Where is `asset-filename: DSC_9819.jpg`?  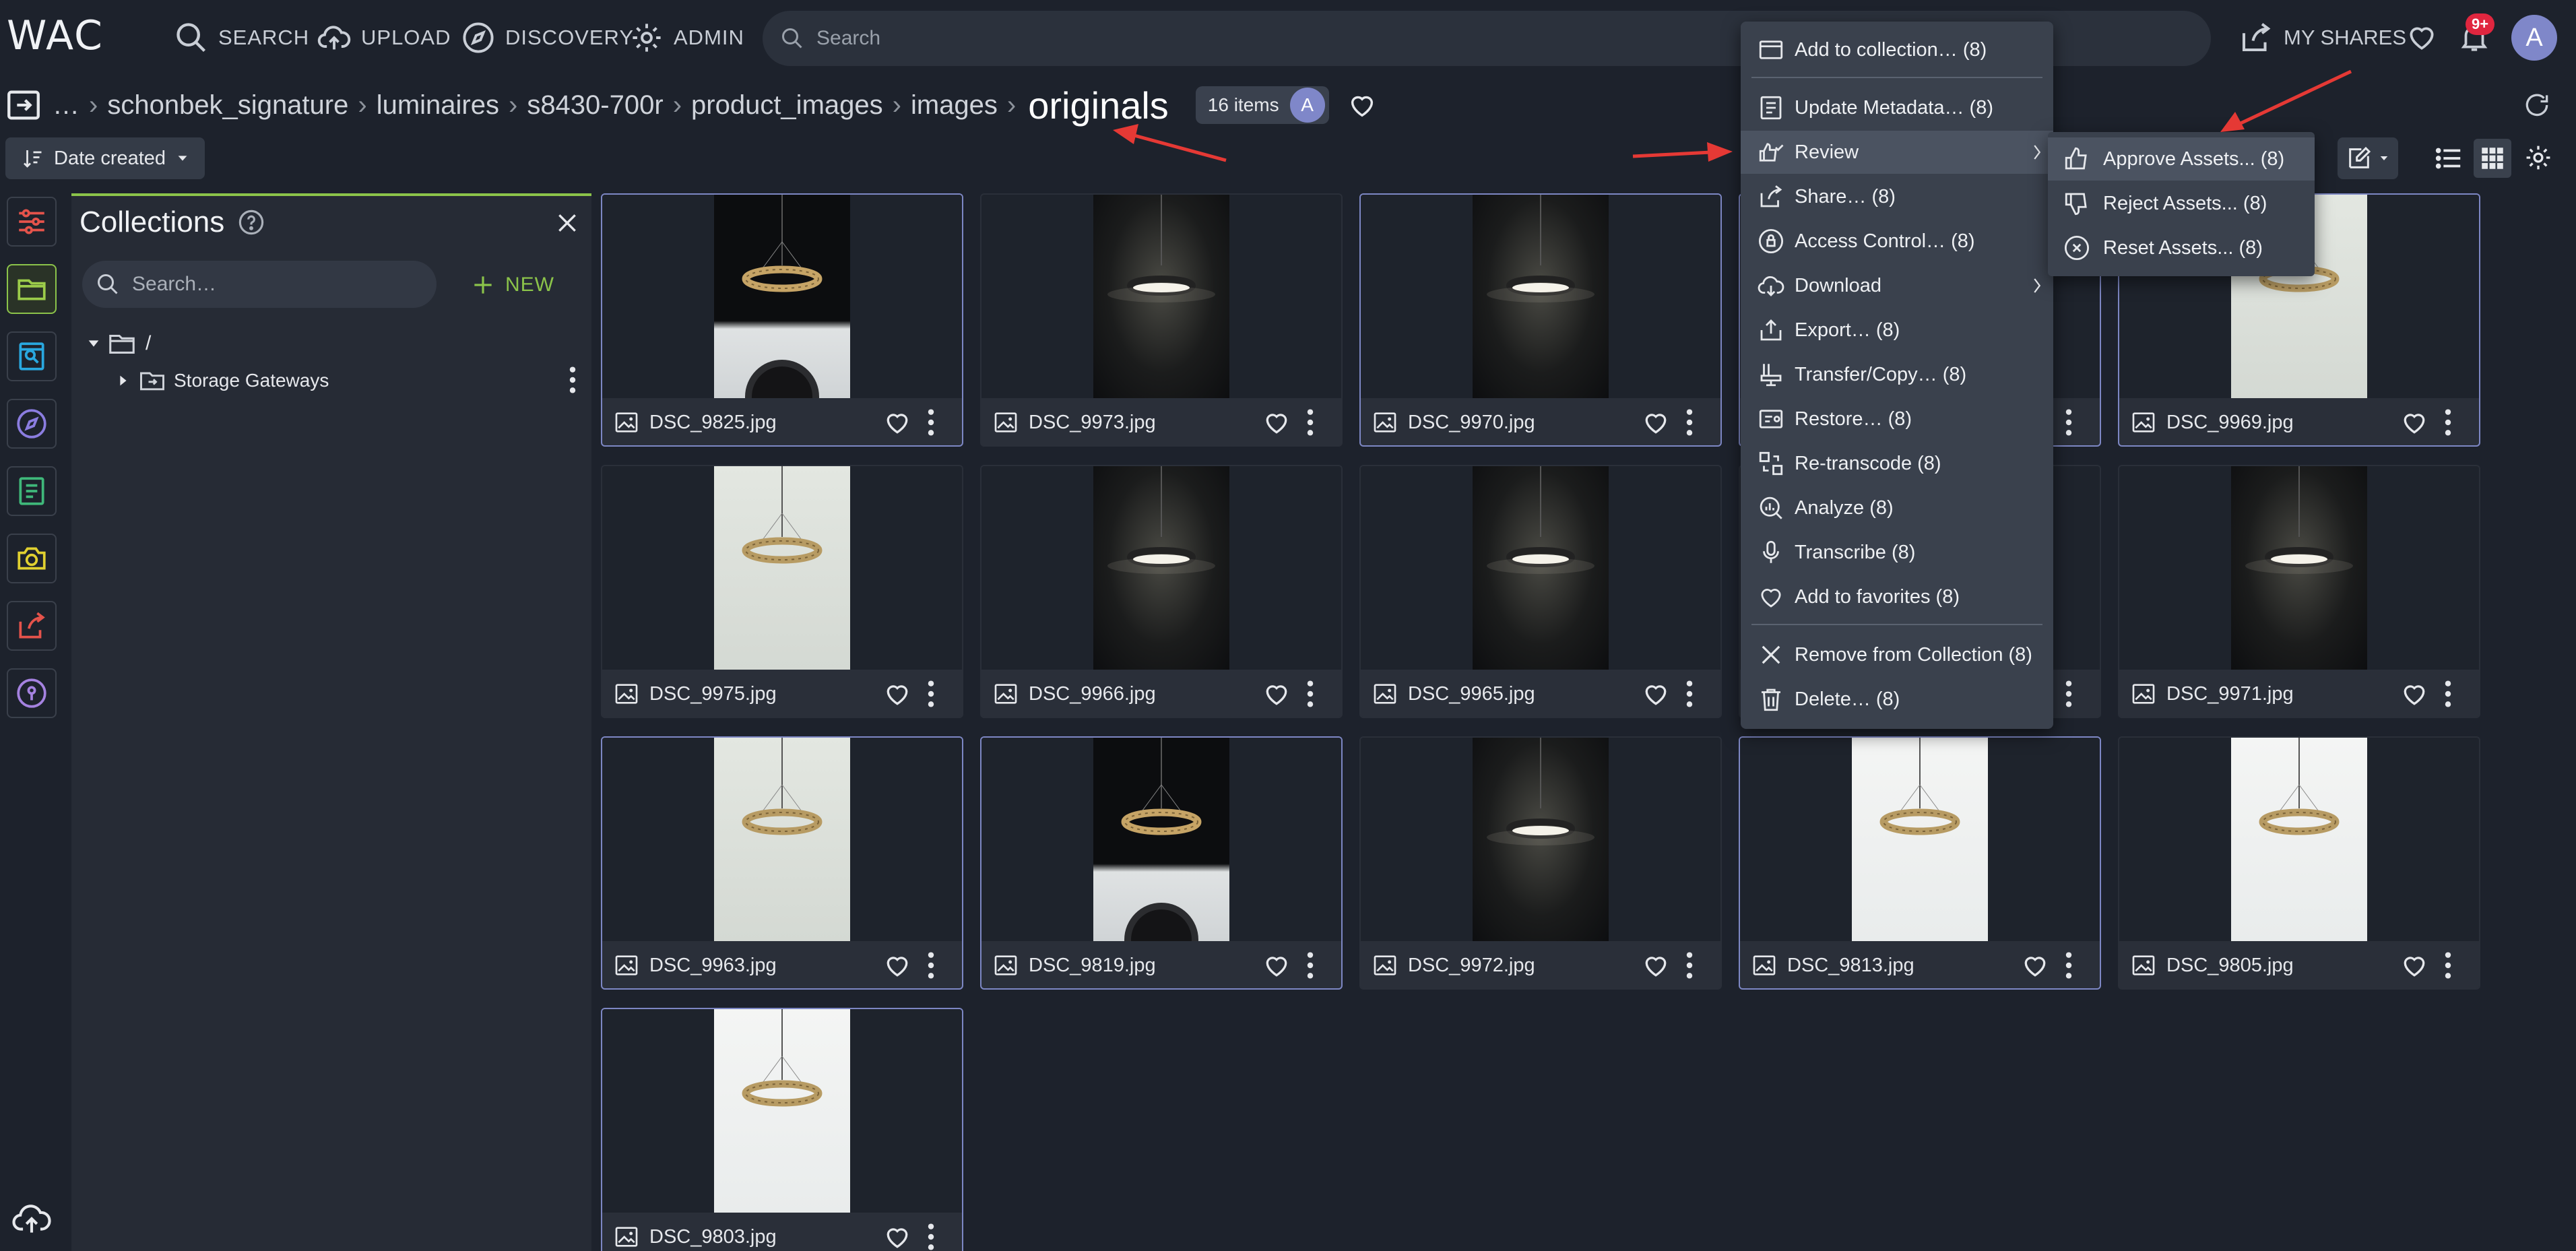
asset-filename: DSC_9819.jpg is located at coordinates (1092, 966).